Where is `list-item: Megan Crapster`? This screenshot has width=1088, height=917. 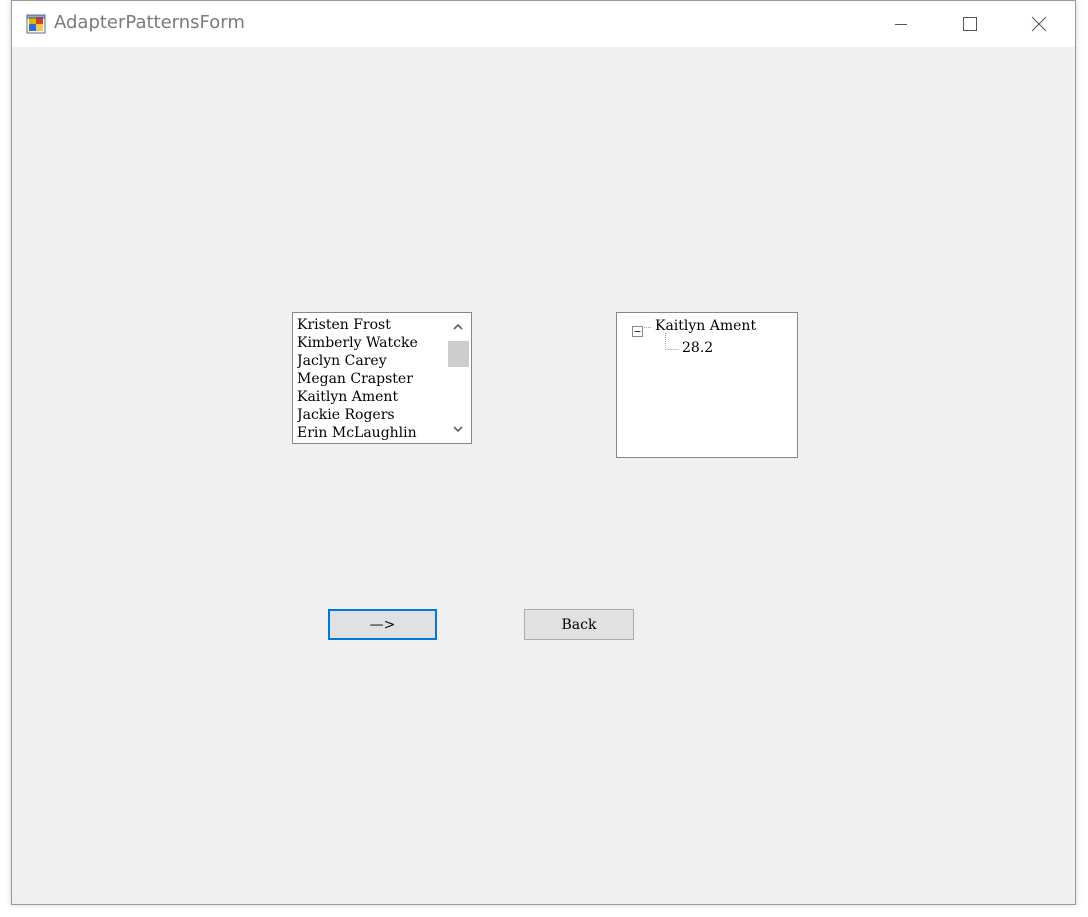
list-item: Megan Crapster is located at coordinates (371, 379).